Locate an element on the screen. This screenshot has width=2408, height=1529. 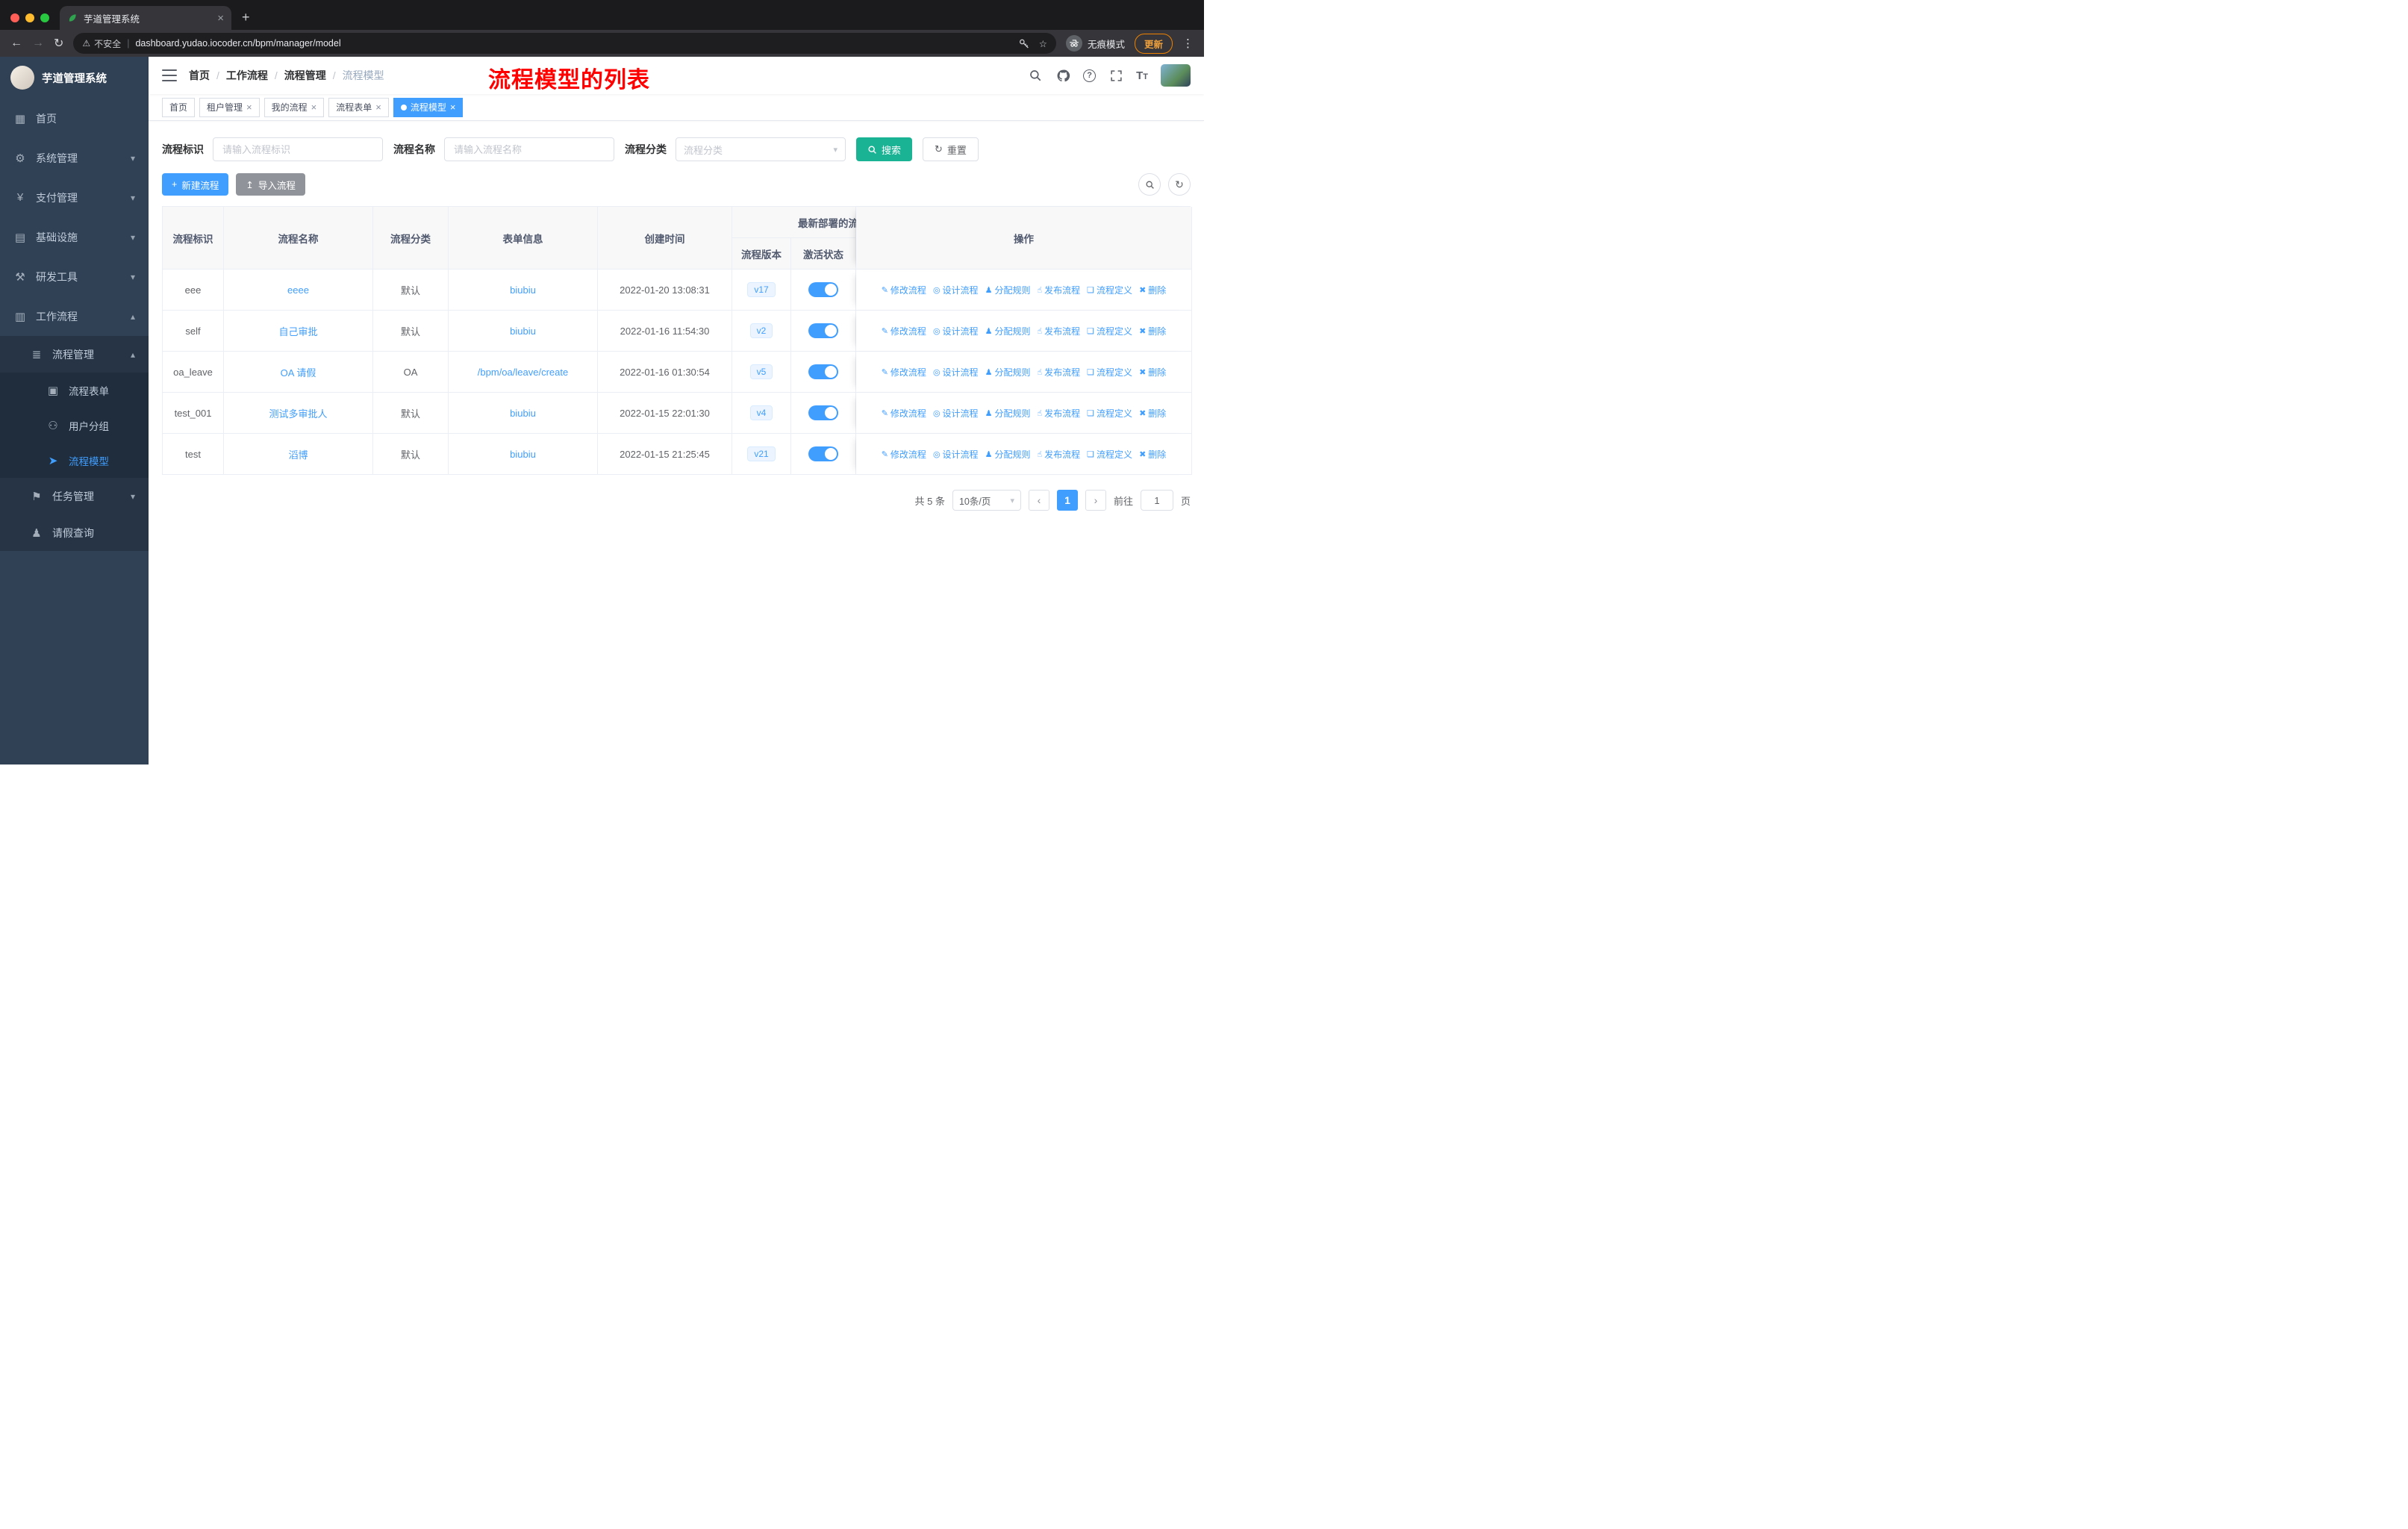
tab-close-icon: × is located at coordinates (220, 18).